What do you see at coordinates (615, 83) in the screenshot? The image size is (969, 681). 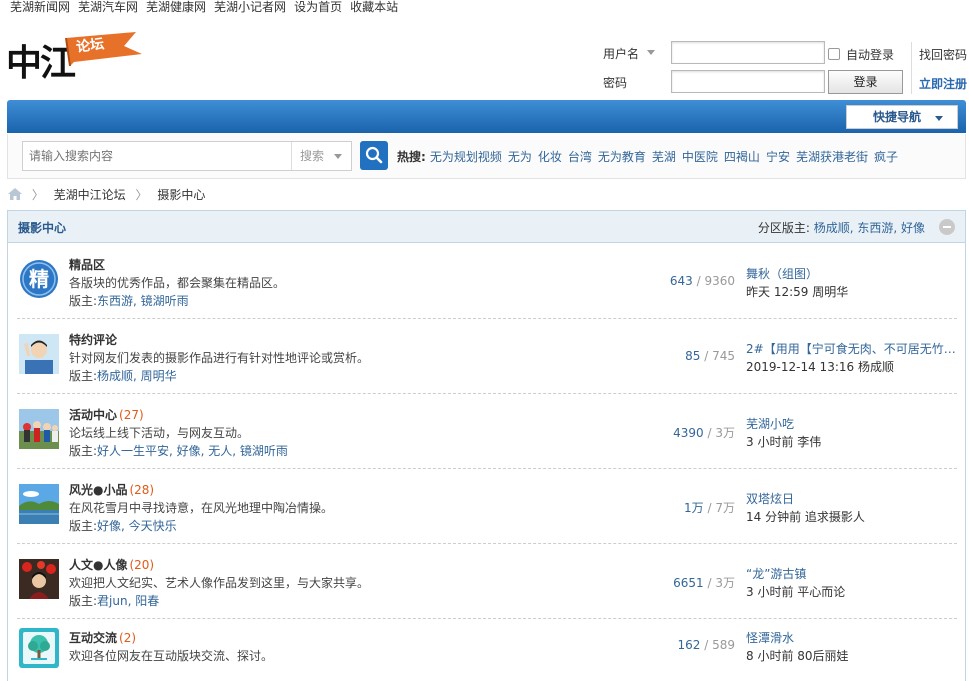 I see `password-label: 密码` at bounding box center [615, 83].